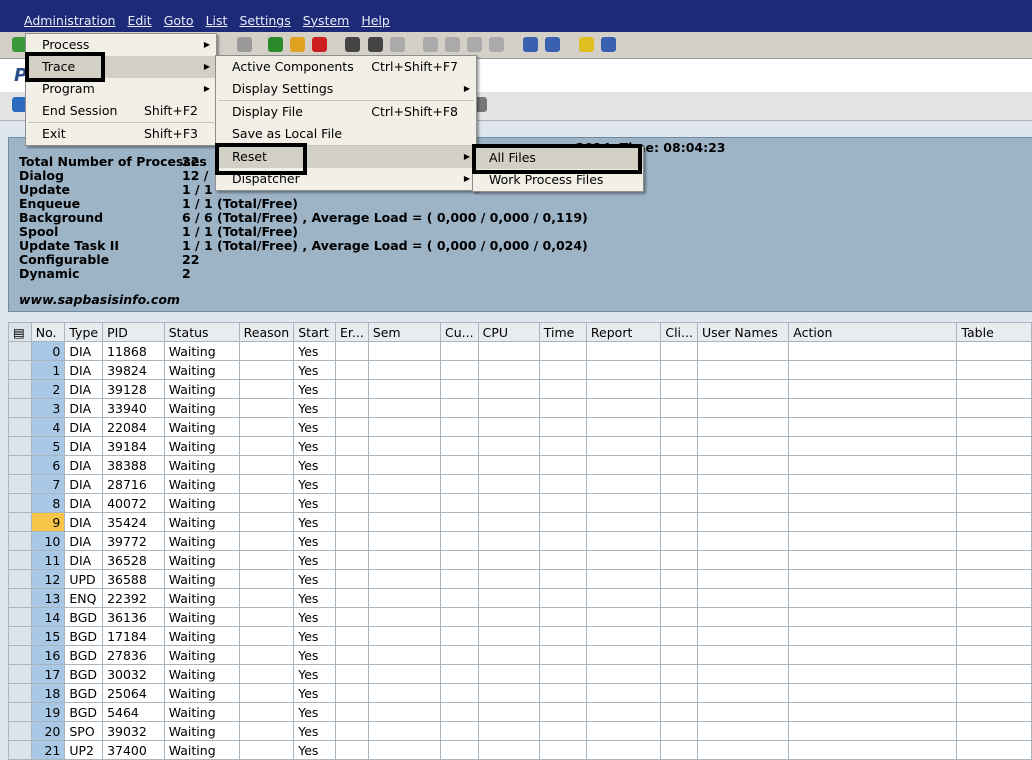 The height and width of the screenshot is (760, 1032). Describe the element at coordinates (520, 389) in the screenshot. I see `table-row: 2 DIA 39128 Waiting Yes` at that location.